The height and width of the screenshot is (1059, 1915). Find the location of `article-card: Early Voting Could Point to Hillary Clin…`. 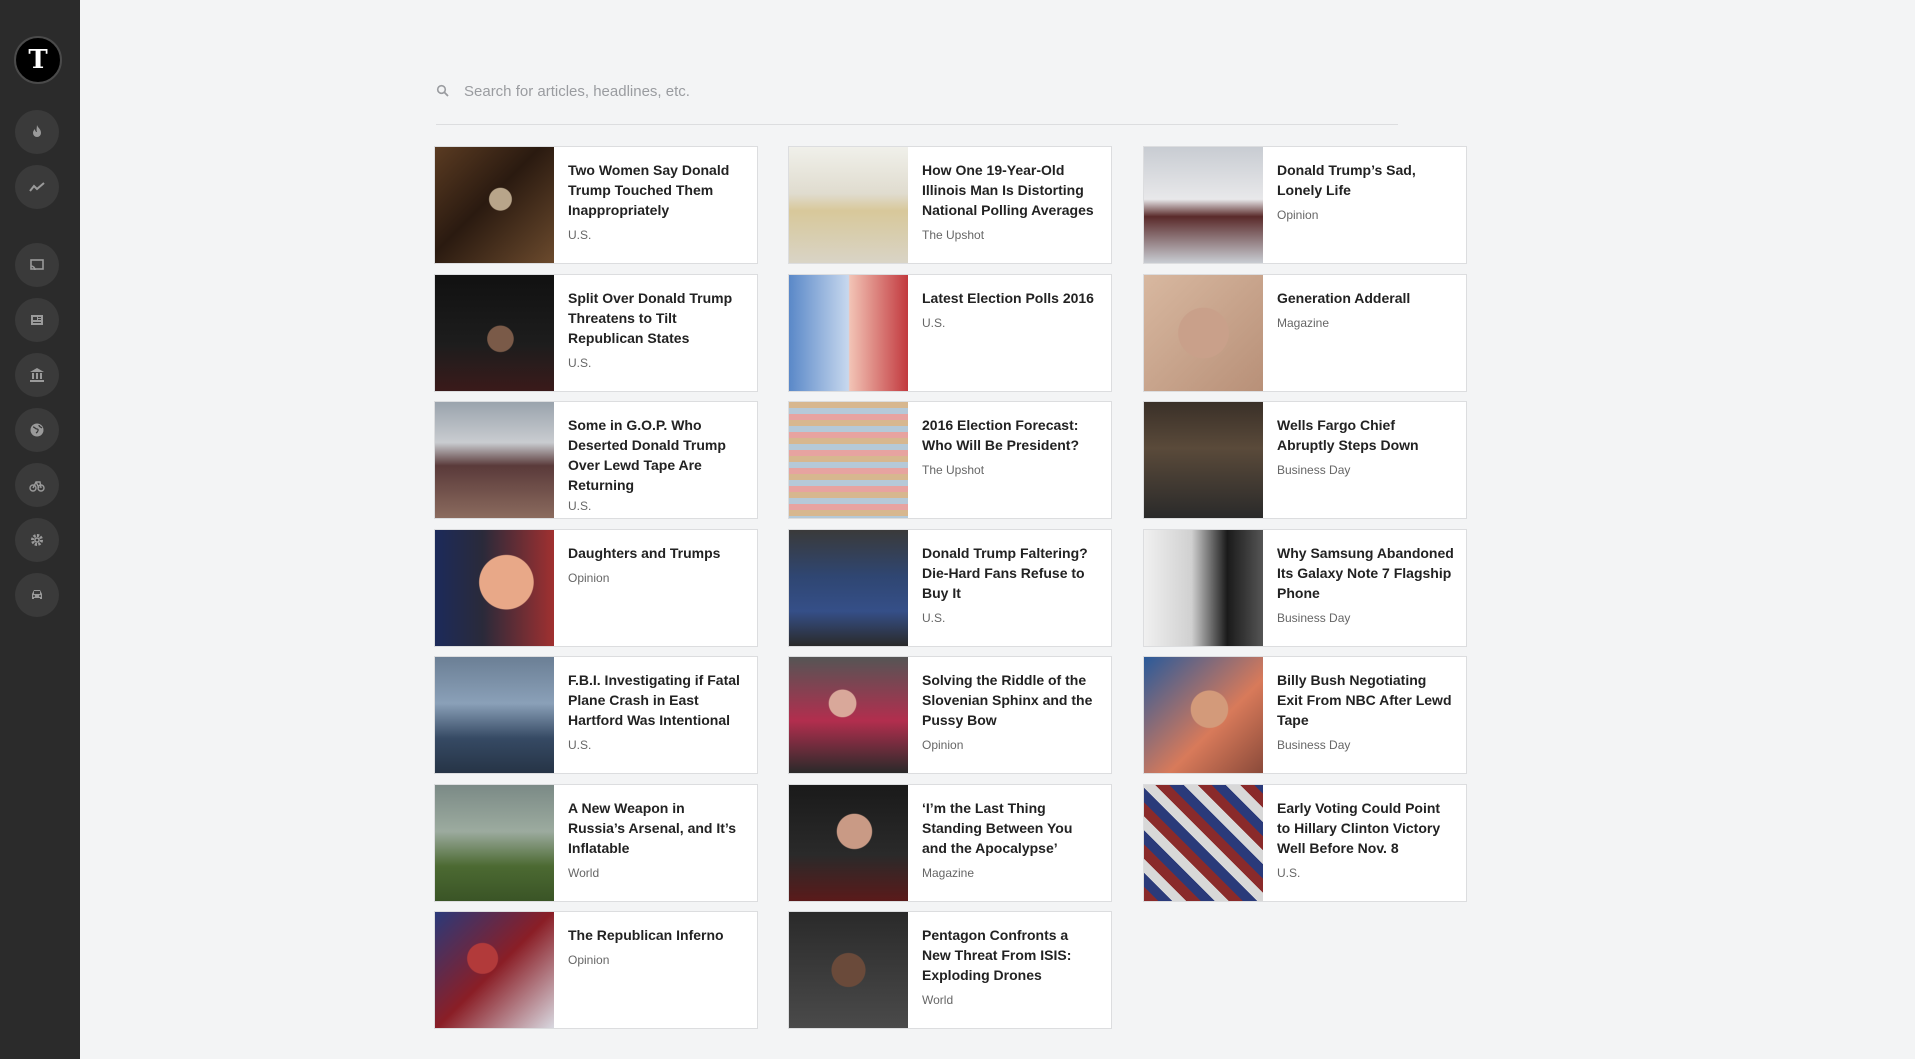

article-card: Early Voting Could Point to Hillary Clin… is located at coordinates (1305, 843).